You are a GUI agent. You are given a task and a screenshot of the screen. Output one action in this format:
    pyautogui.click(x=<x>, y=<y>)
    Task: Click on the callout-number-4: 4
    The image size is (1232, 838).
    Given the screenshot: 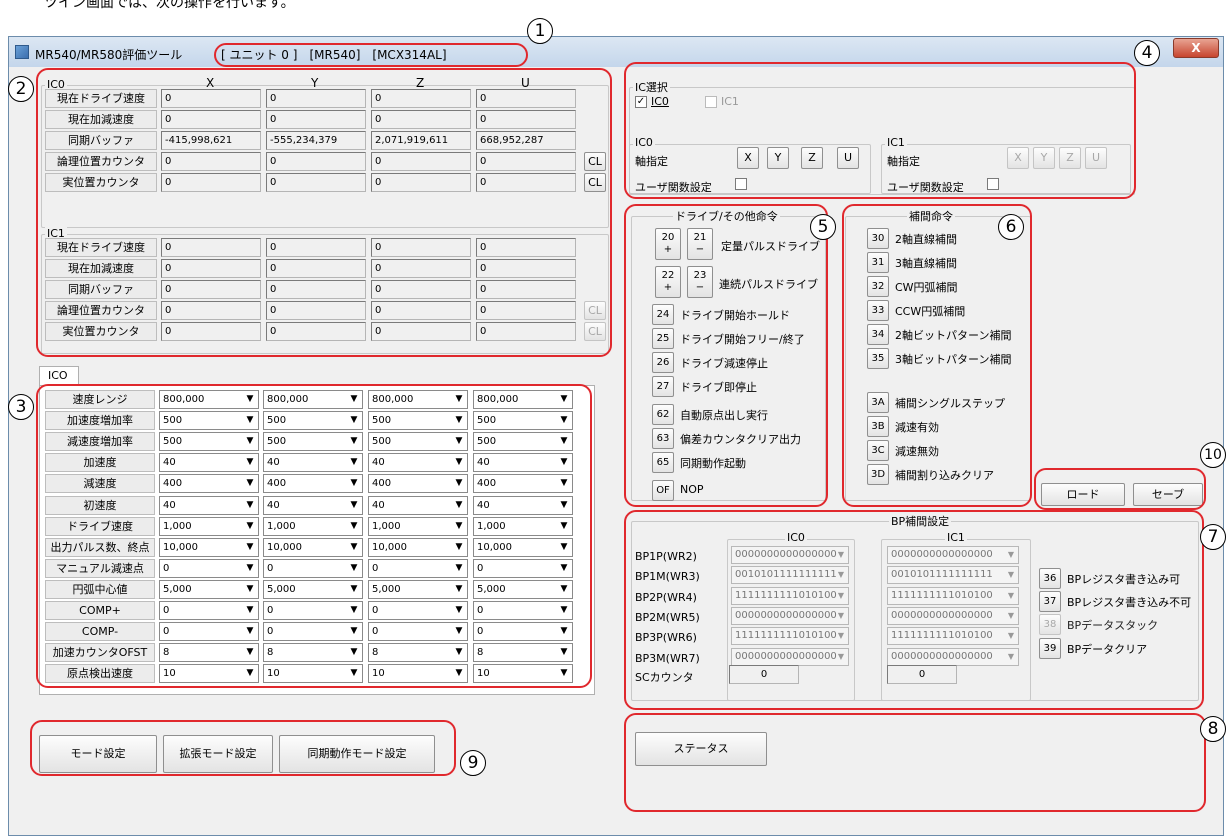 What is the action you would take?
    pyautogui.click(x=1147, y=53)
    